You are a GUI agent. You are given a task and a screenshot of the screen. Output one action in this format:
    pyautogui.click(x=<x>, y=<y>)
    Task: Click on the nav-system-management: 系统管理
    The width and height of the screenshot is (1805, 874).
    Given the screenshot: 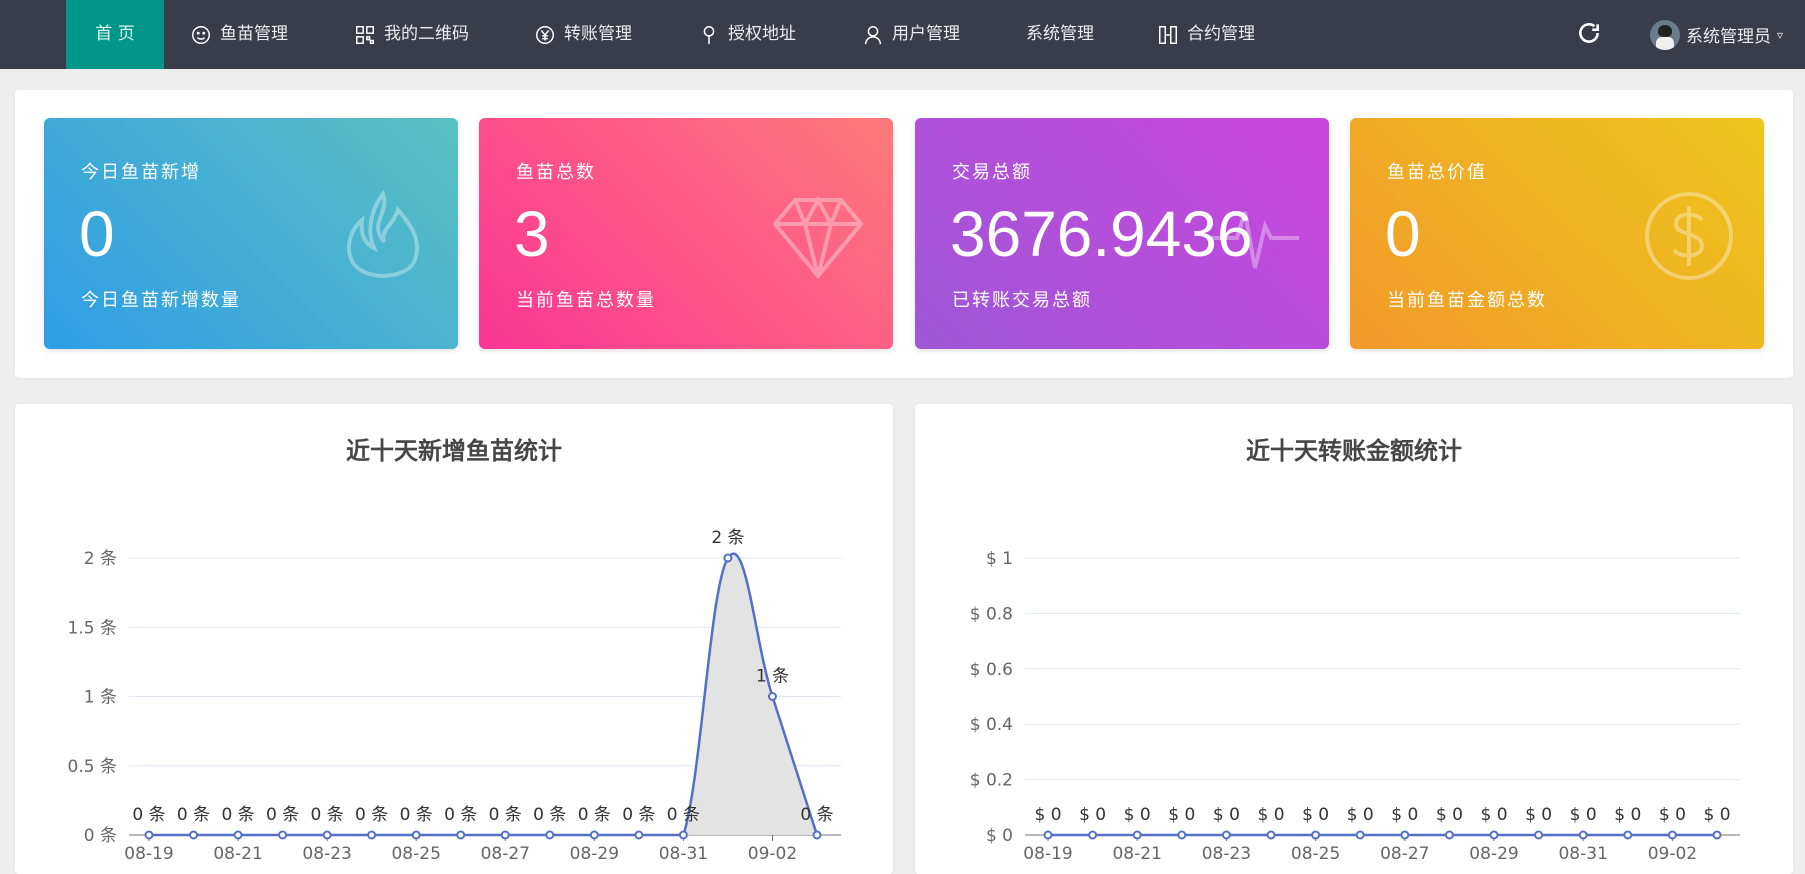 What is the action you would take?
    pyautogui.click(x=1060, y=34)
    